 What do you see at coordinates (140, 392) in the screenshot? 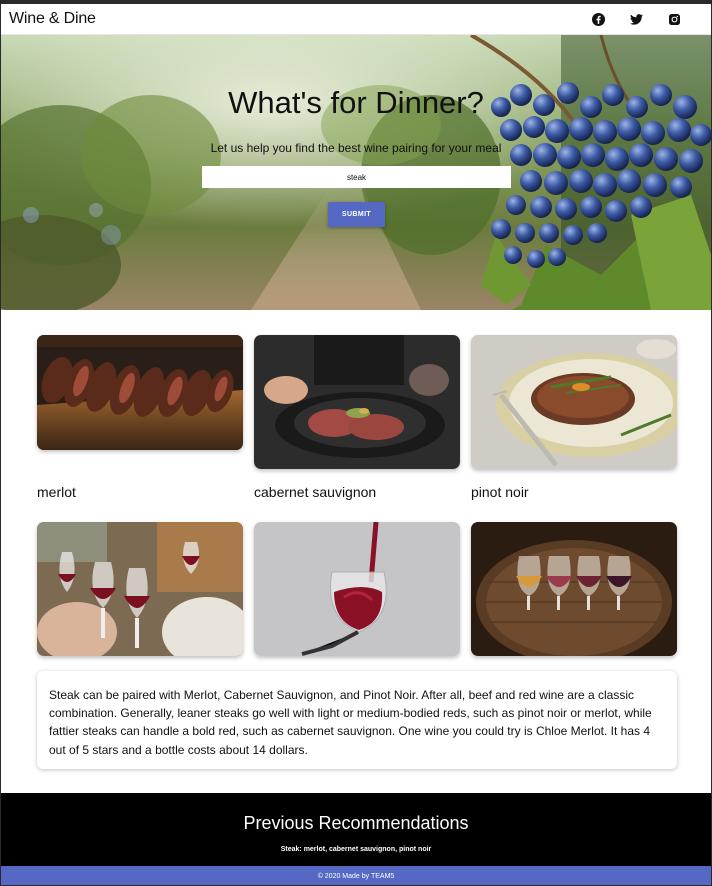
I see `steak-board-image` at bounding box center [140, 392].